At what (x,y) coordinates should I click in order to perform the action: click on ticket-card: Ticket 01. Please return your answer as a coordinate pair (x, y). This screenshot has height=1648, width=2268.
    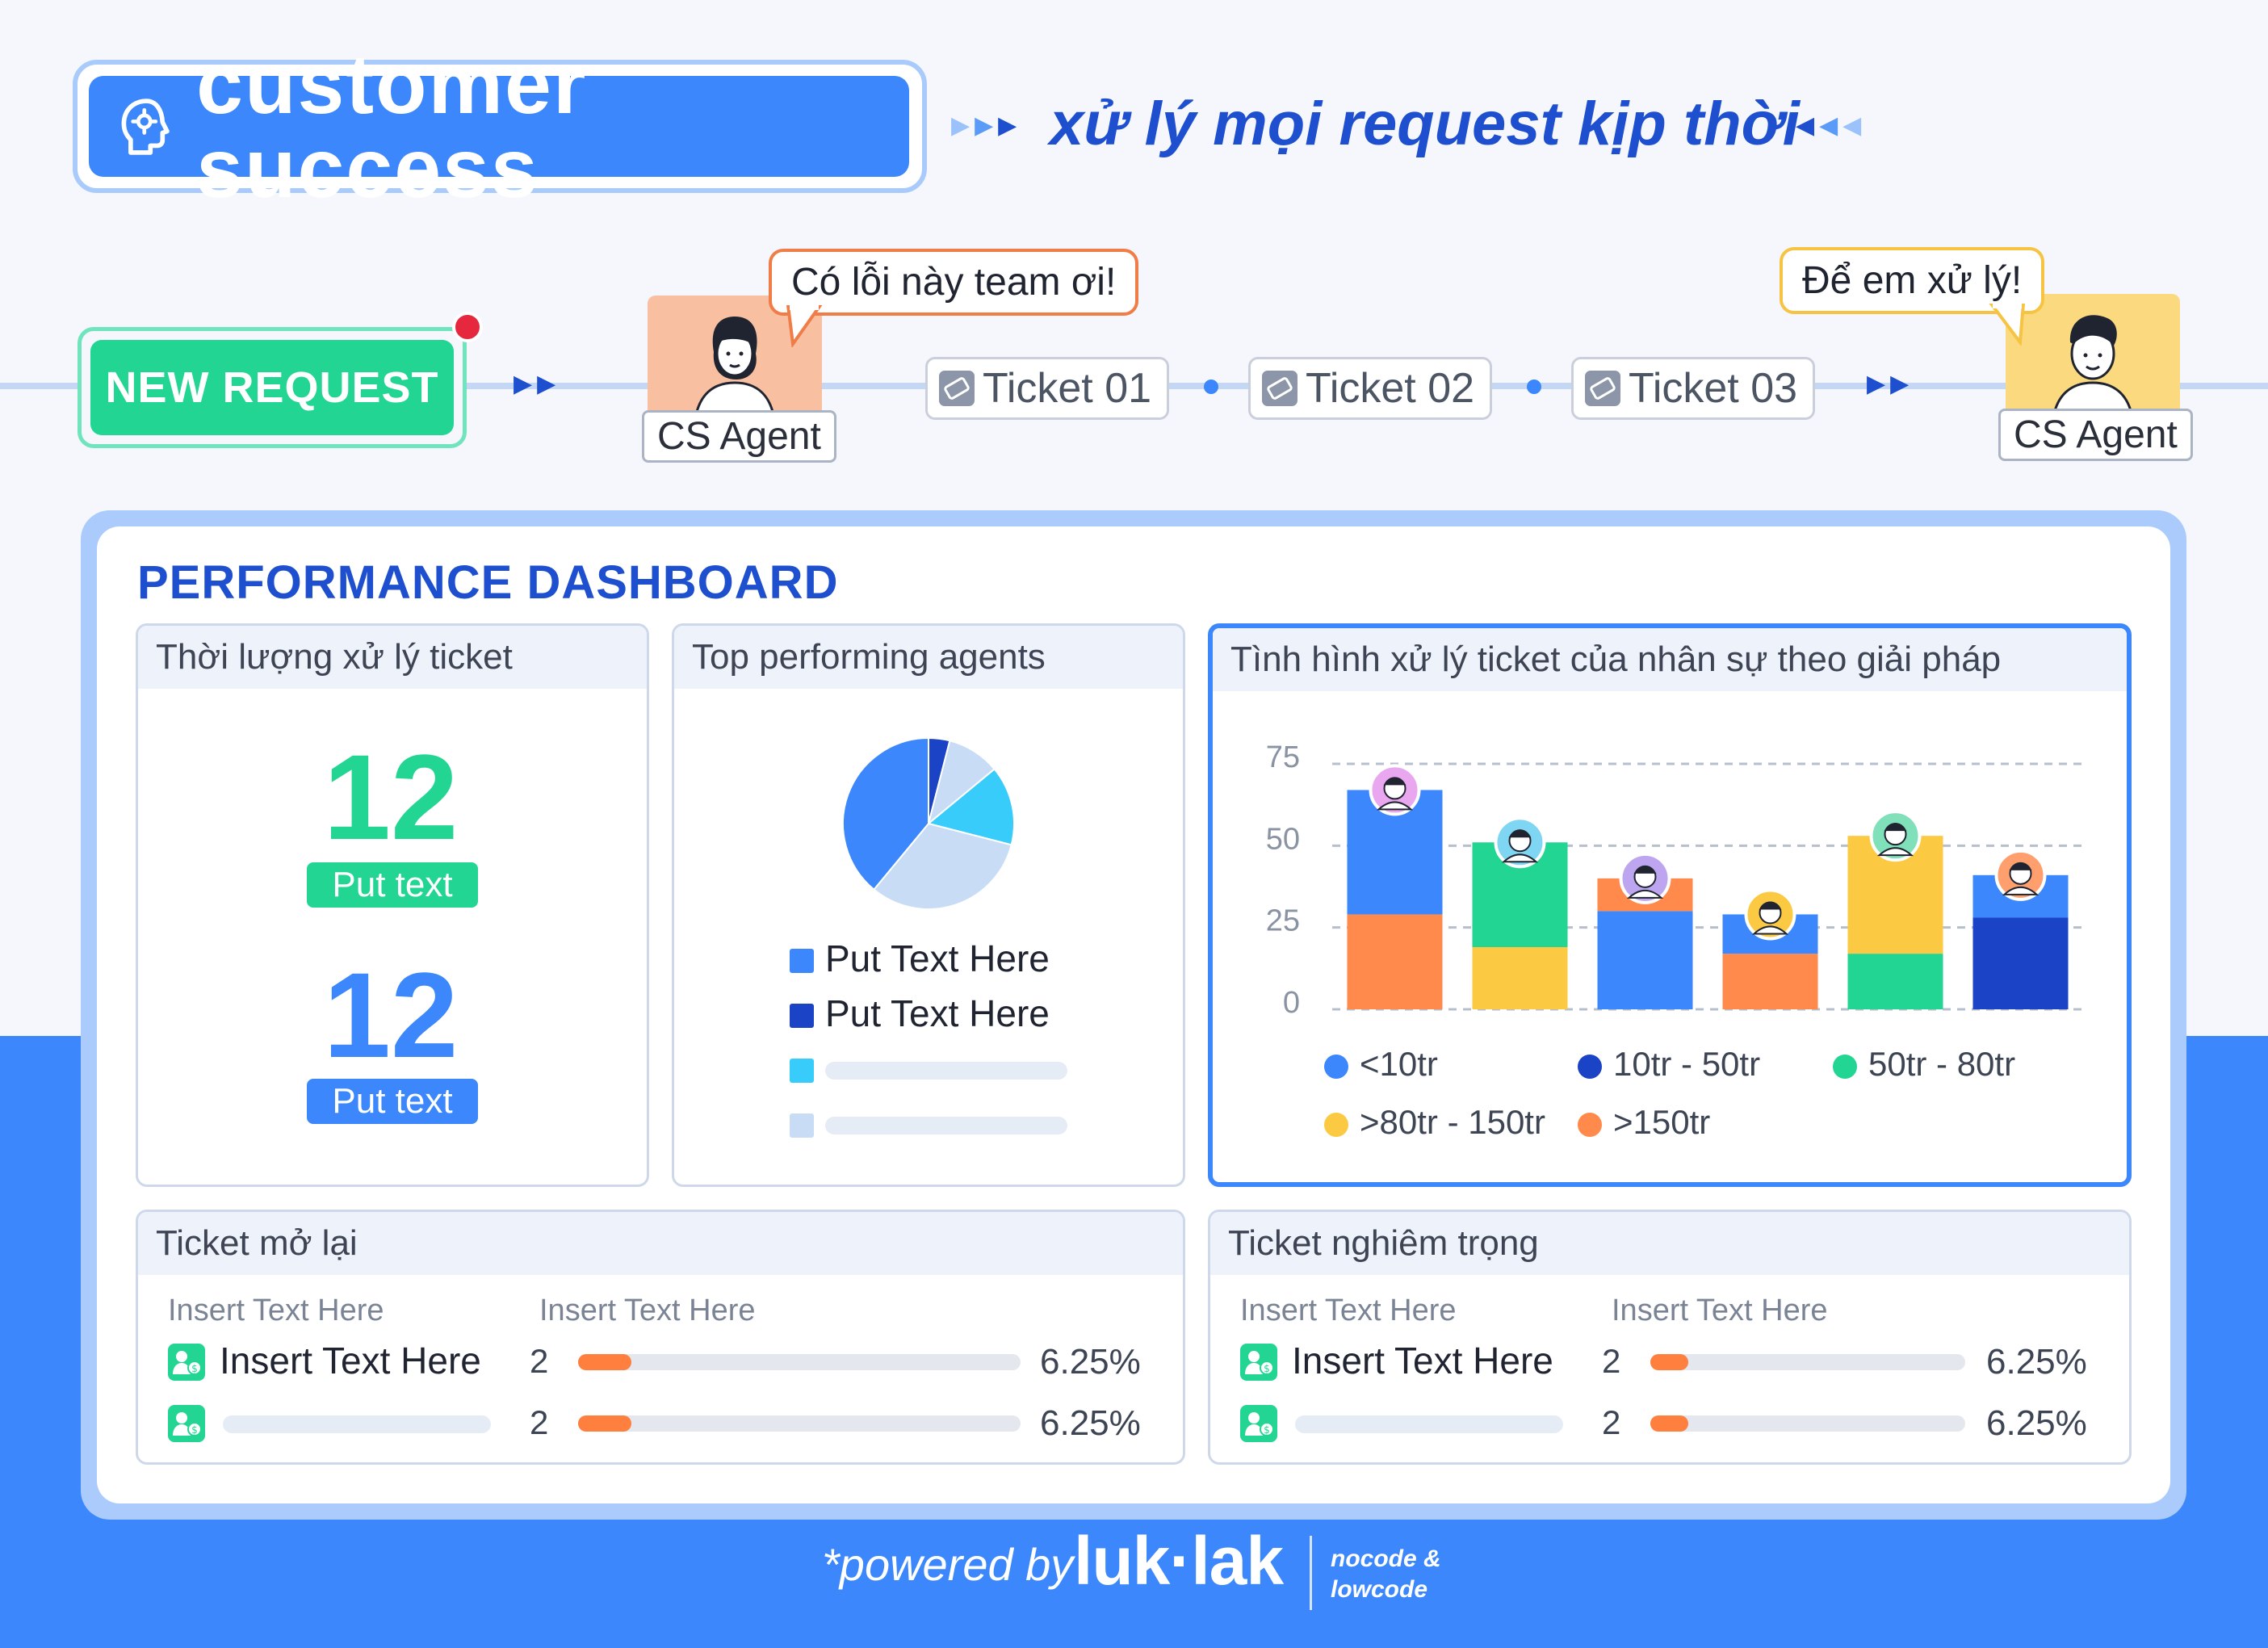
    Looking at the image, I should click on (1047, 389).